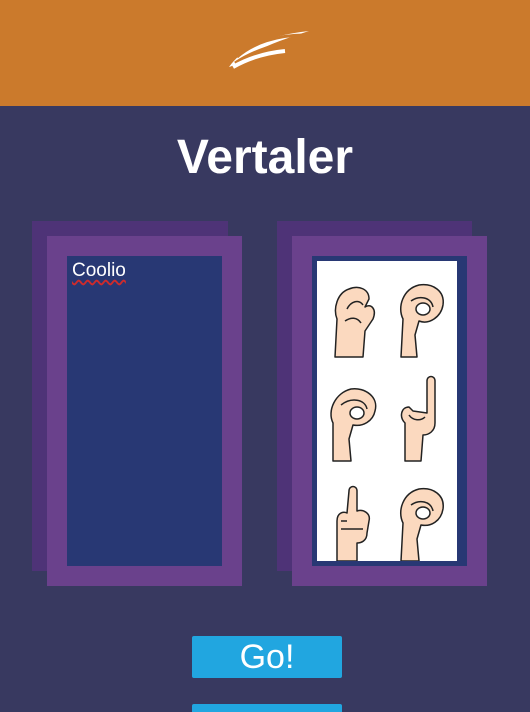 The width and height of the screenshot is (530, 712). What do you see at coordinates (265, 157) in the screenshot?
I see `page-title: Vertaler` at bounding box center [265, 157].